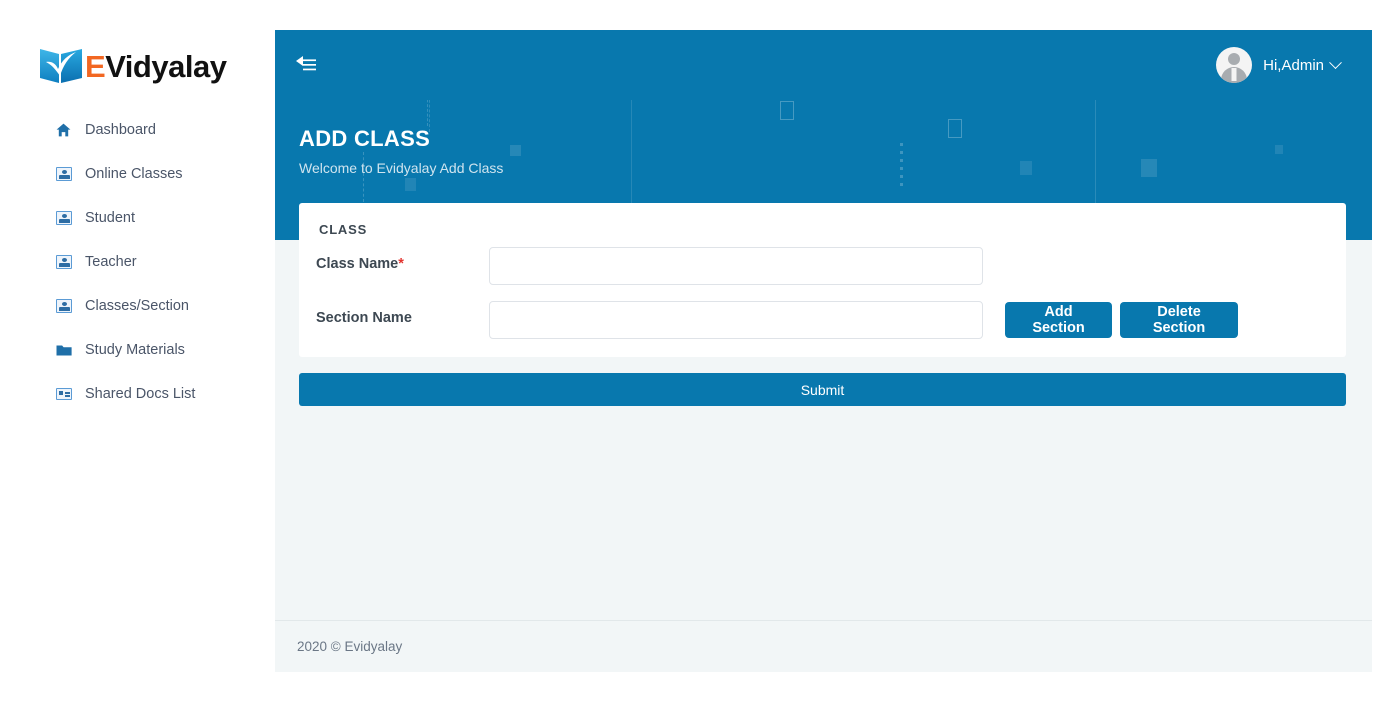  I want to click on submit-button: Submit, so click(822, 389).